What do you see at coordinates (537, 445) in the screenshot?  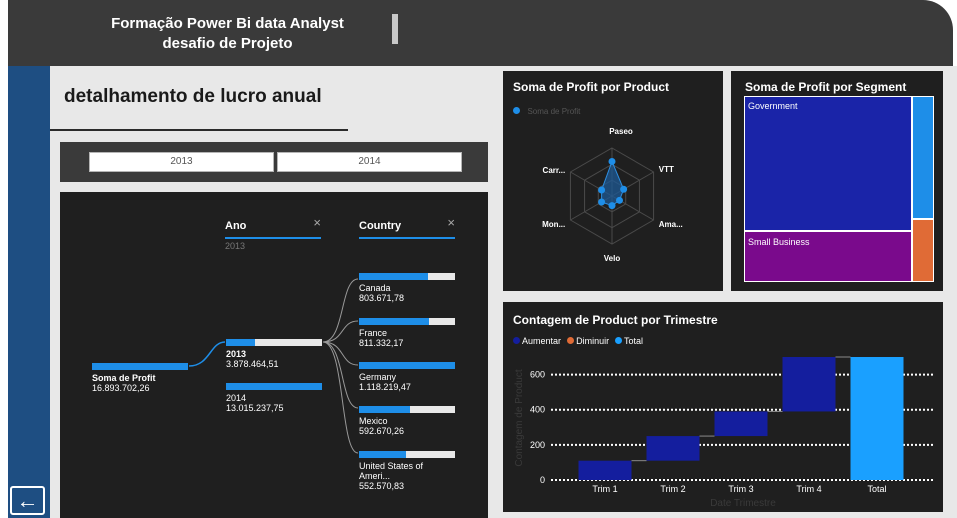 I see `y-tick-label-1: 200` at bounding box center [537, 445].